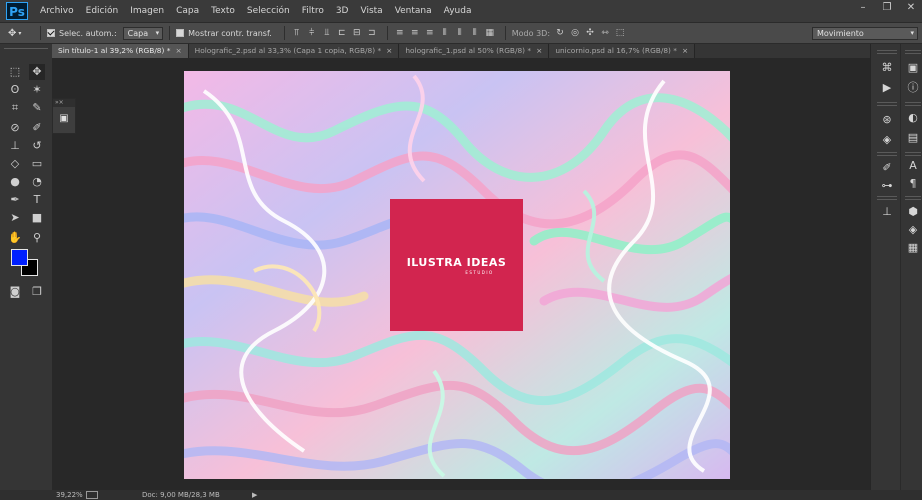  I want to click on align-bottom-icon: ⫫, so click(327, 33).